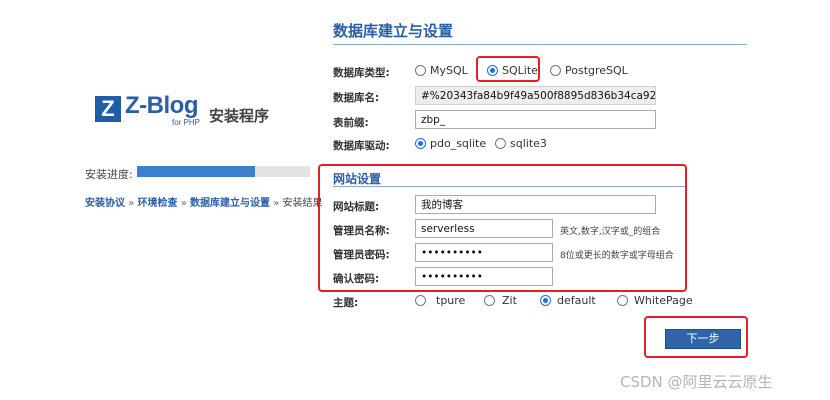  I want to click on db-name-field: #%20343fa84b9f49a500f8895d836b34ca92.db, so click(535, 95).